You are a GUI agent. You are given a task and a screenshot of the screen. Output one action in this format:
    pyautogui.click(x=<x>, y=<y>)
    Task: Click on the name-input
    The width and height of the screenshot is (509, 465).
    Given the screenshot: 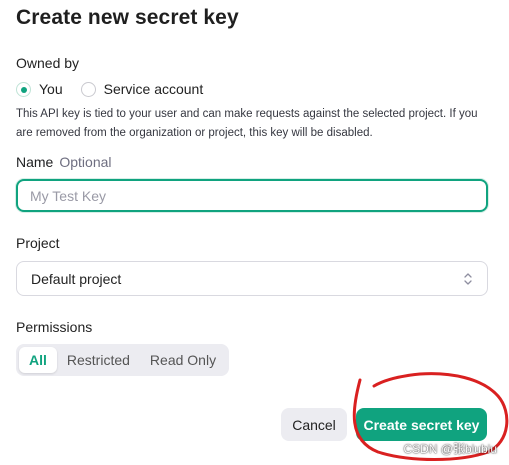 What is the action you would take?
    pyautogui.click(x=252, y=195)
    